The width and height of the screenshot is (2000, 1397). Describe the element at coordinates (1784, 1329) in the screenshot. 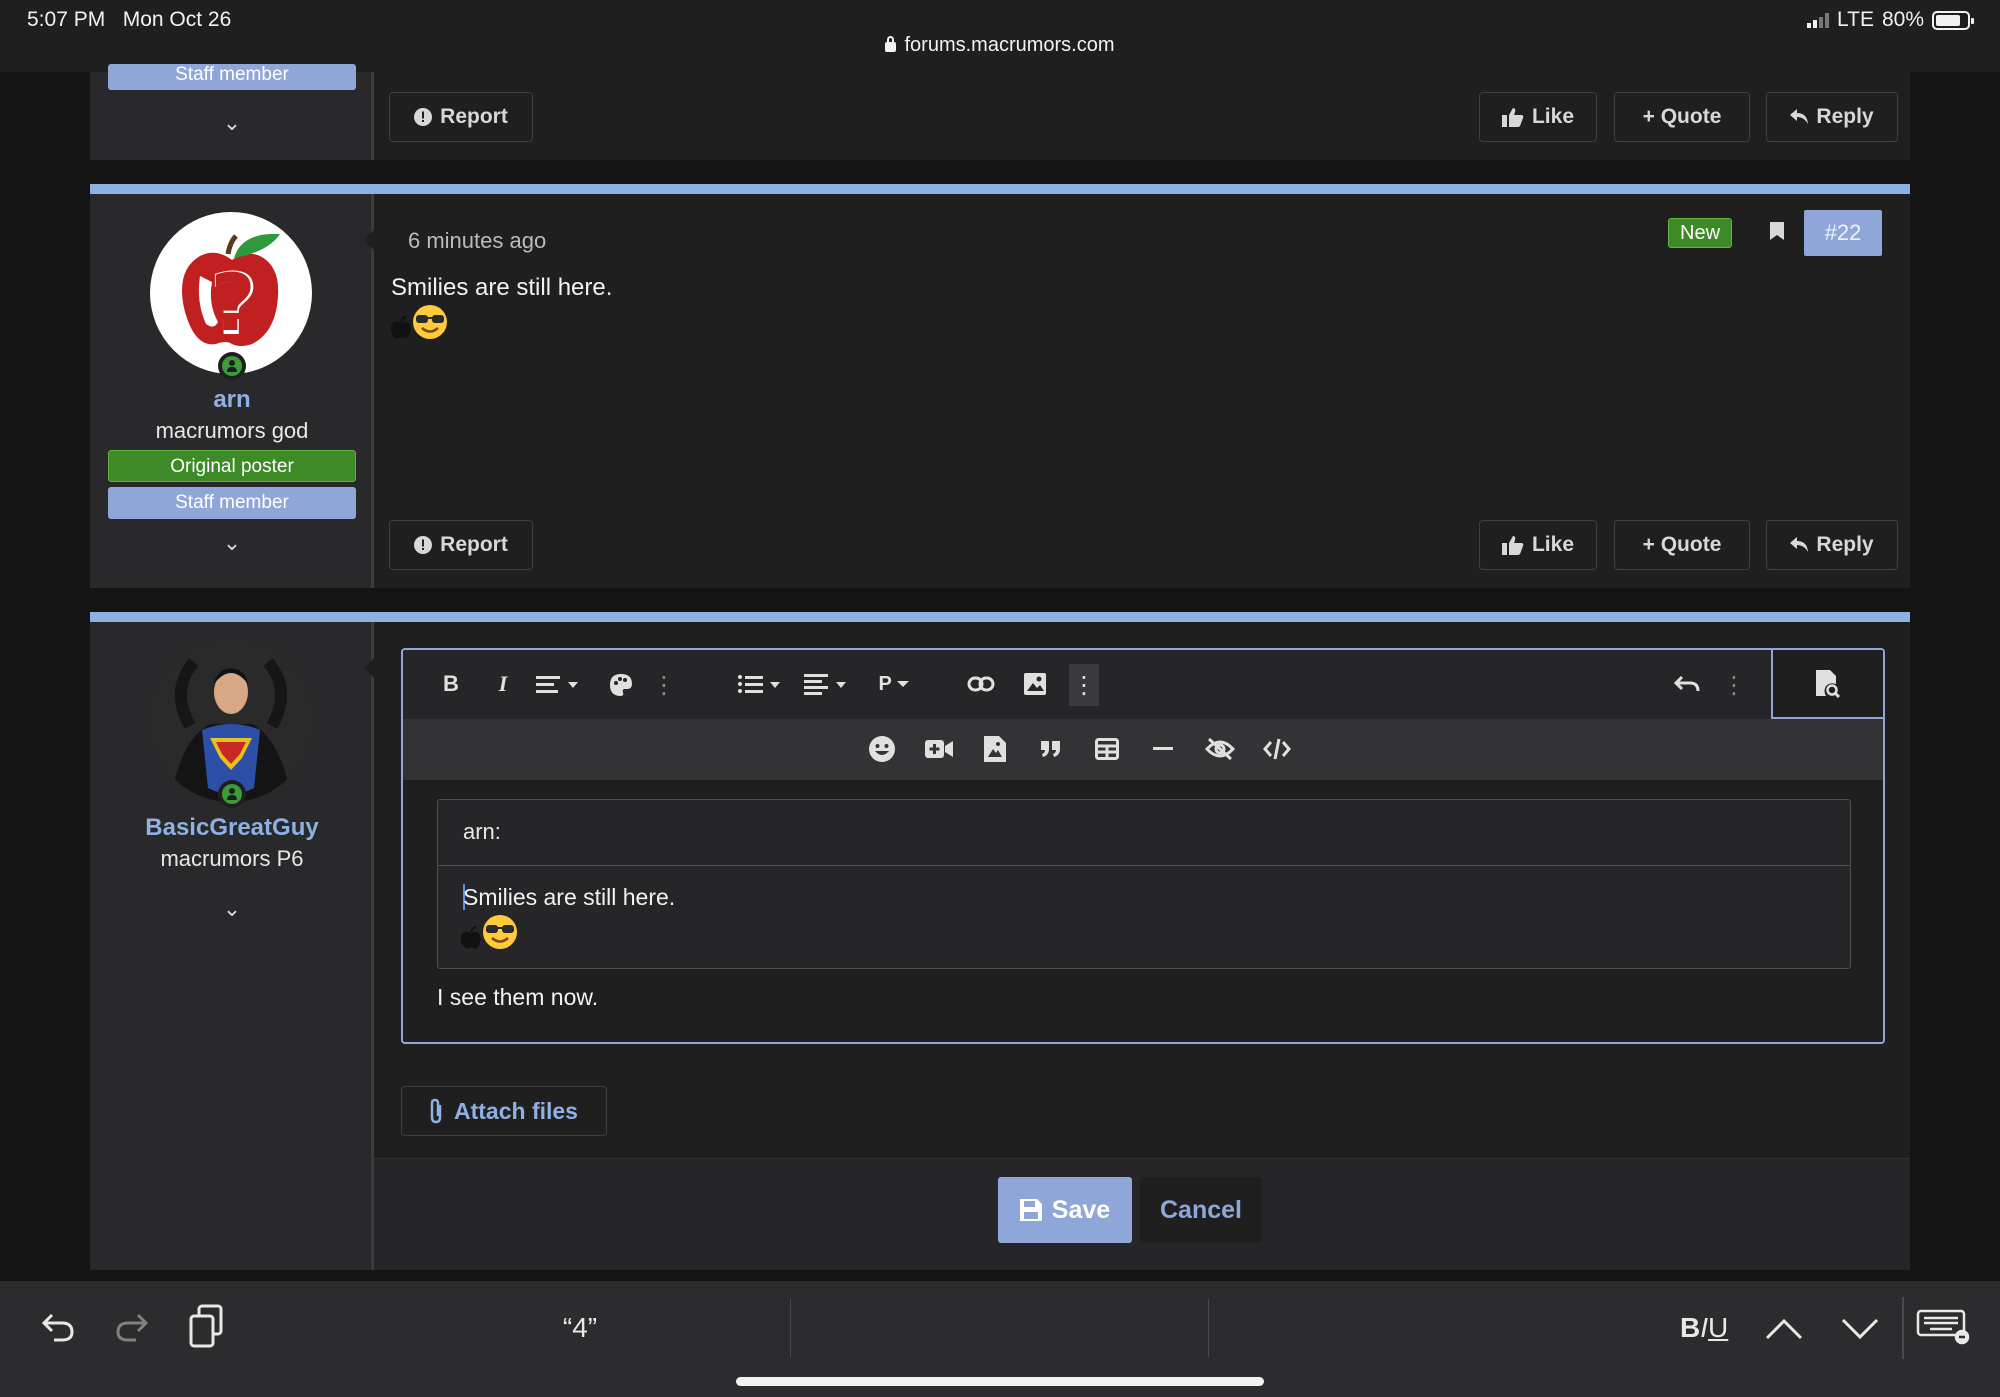

I see `chevron-up-icon` at that location.